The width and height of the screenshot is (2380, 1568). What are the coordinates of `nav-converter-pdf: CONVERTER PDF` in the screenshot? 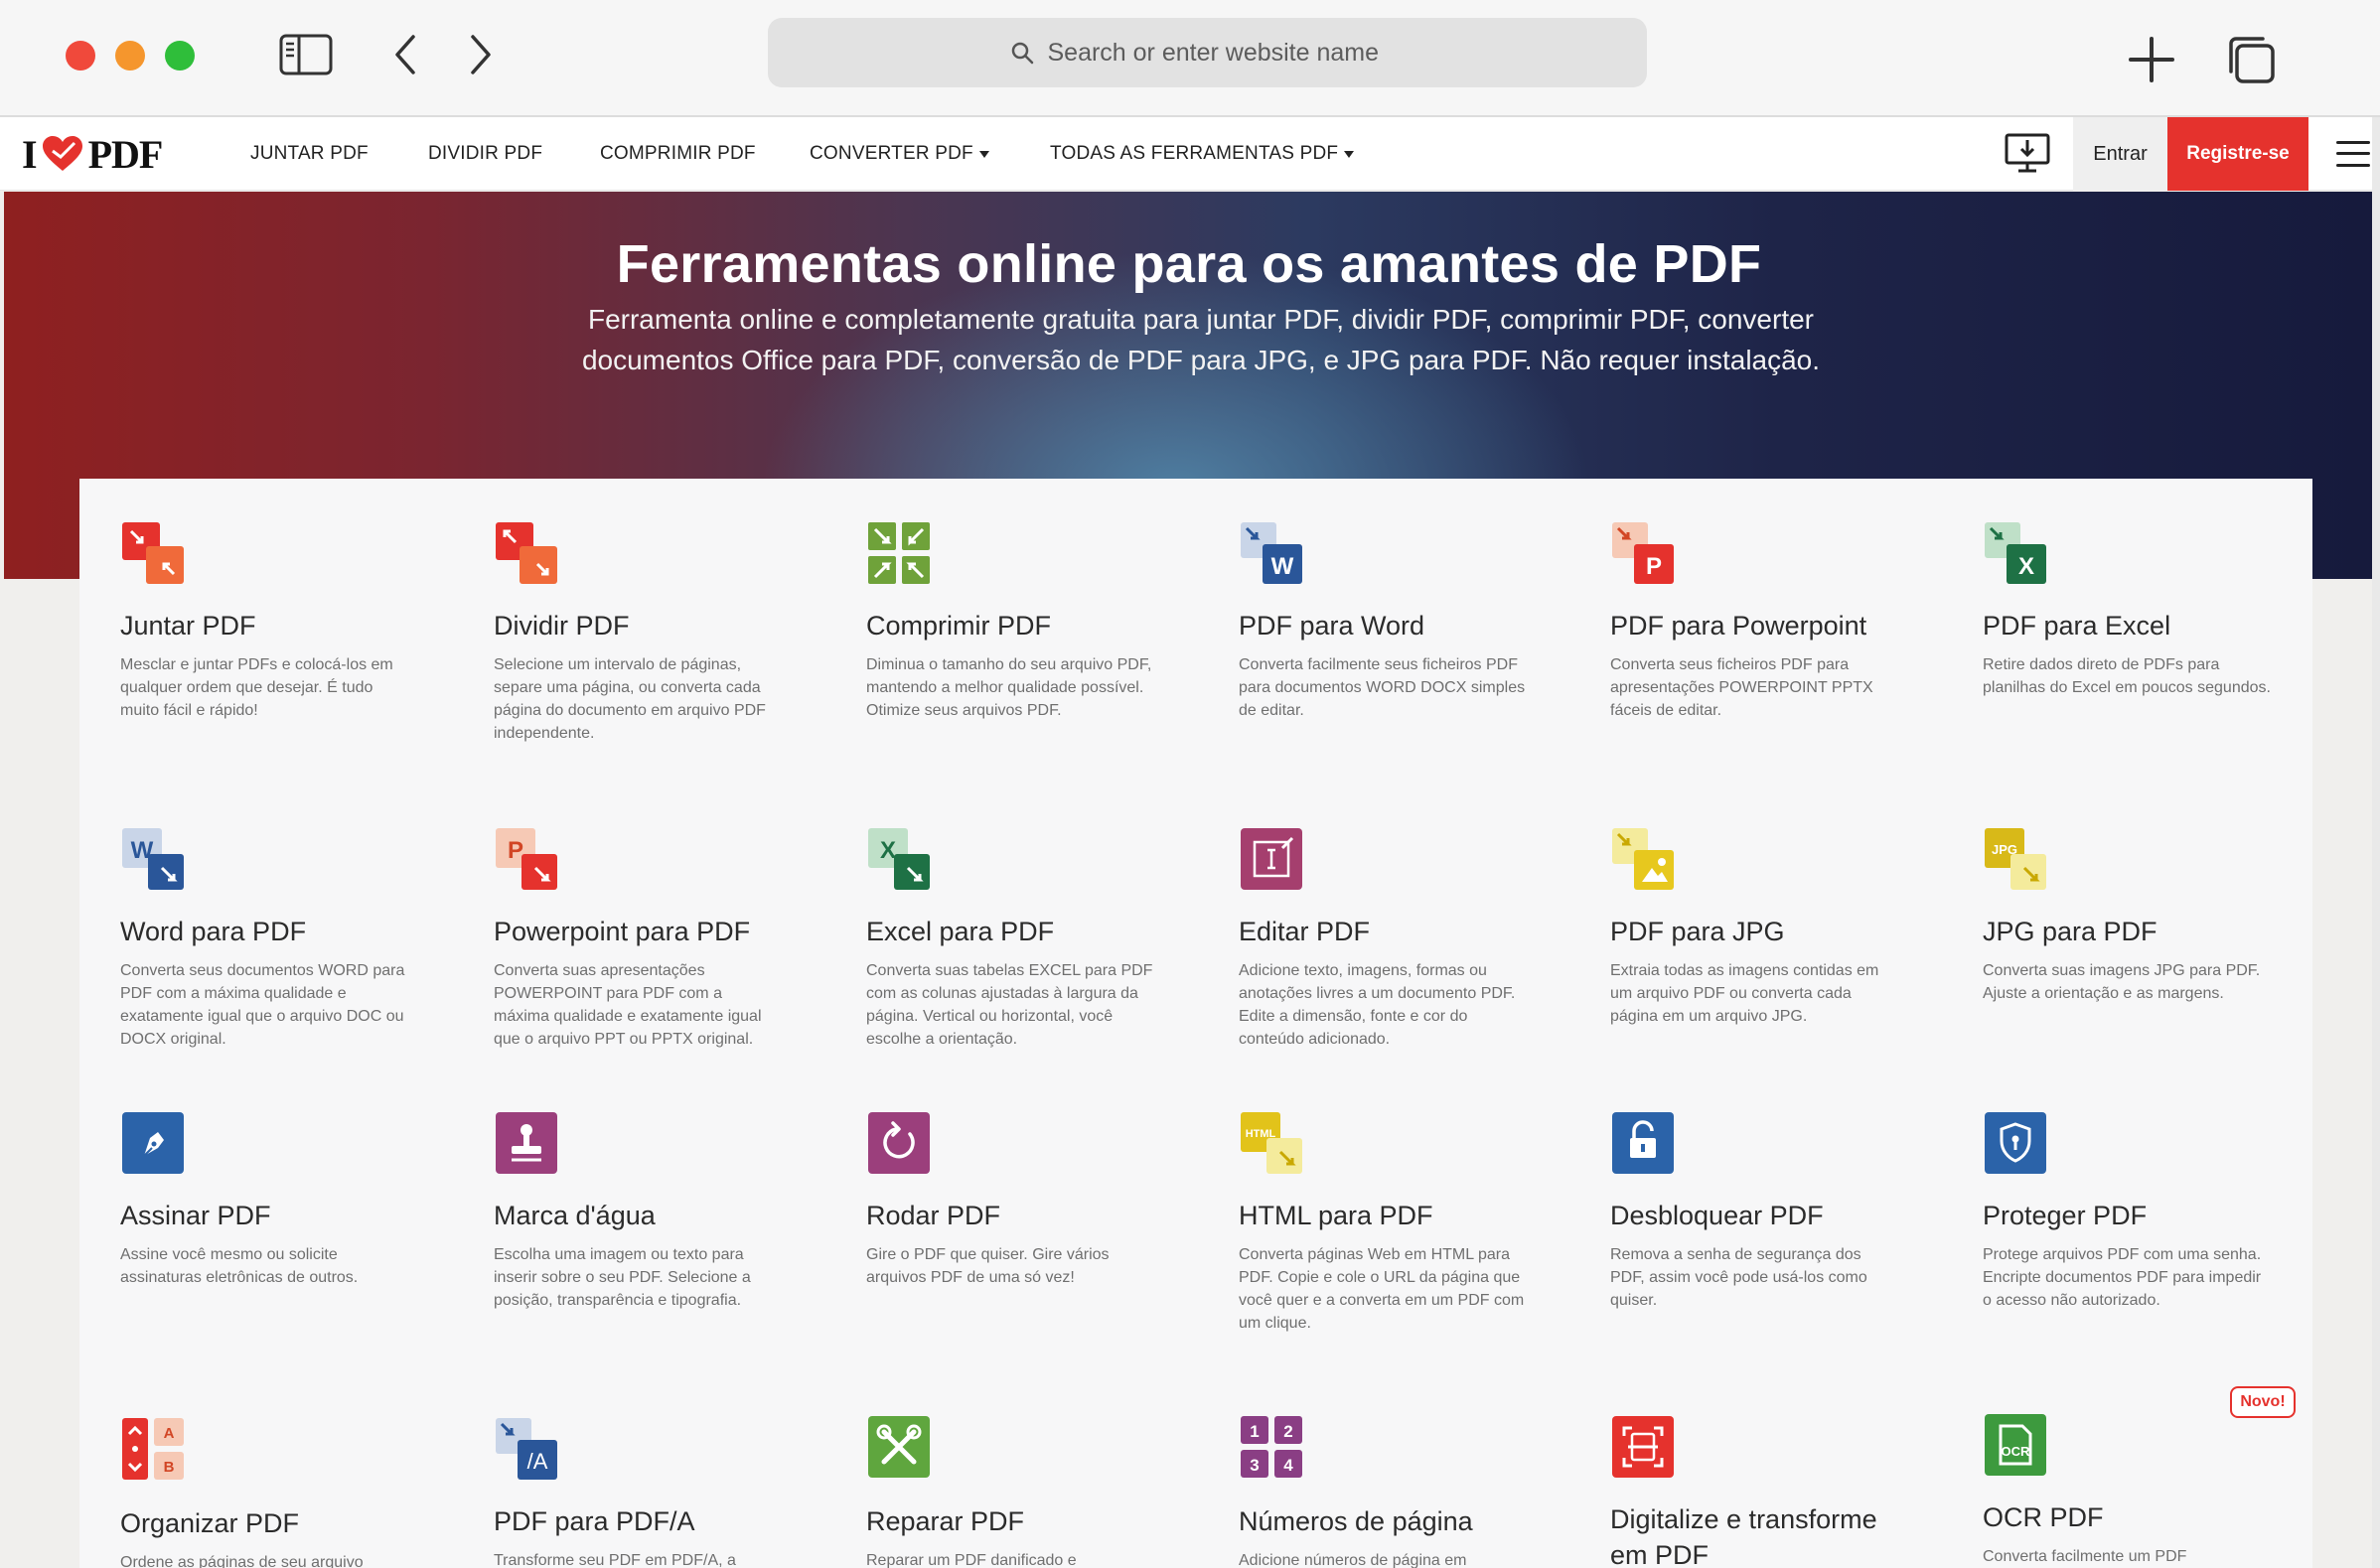 It's located at (899, 154).